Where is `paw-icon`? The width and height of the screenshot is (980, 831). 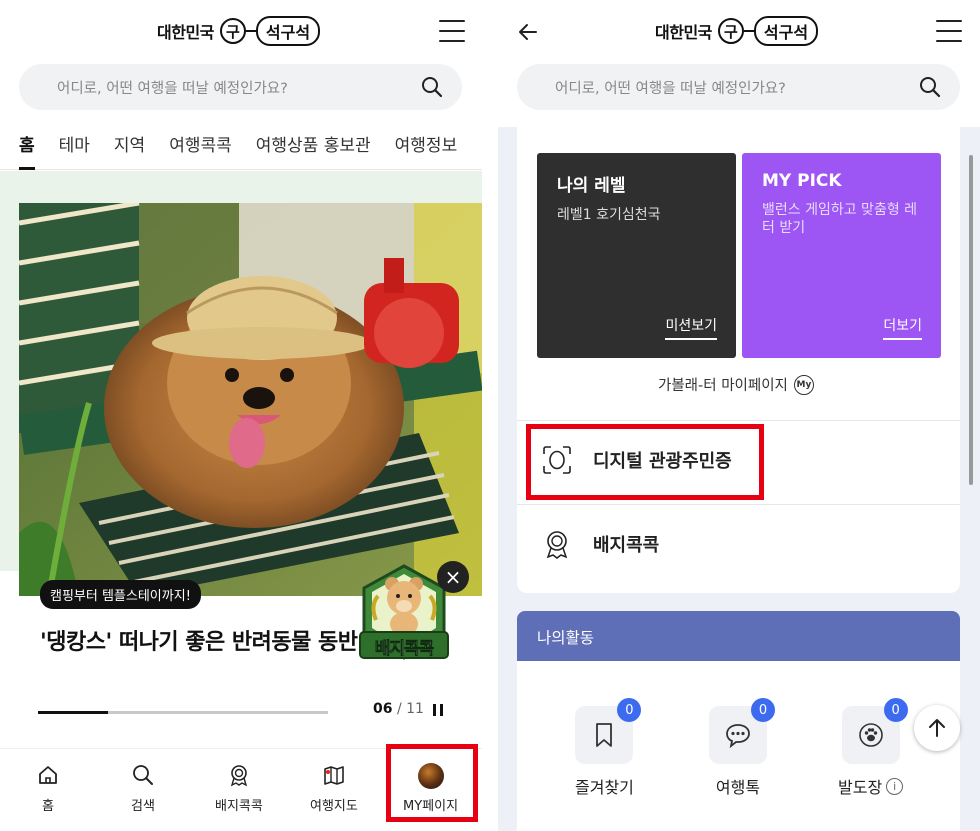 paw-icon is located at coordinates (870, 735).